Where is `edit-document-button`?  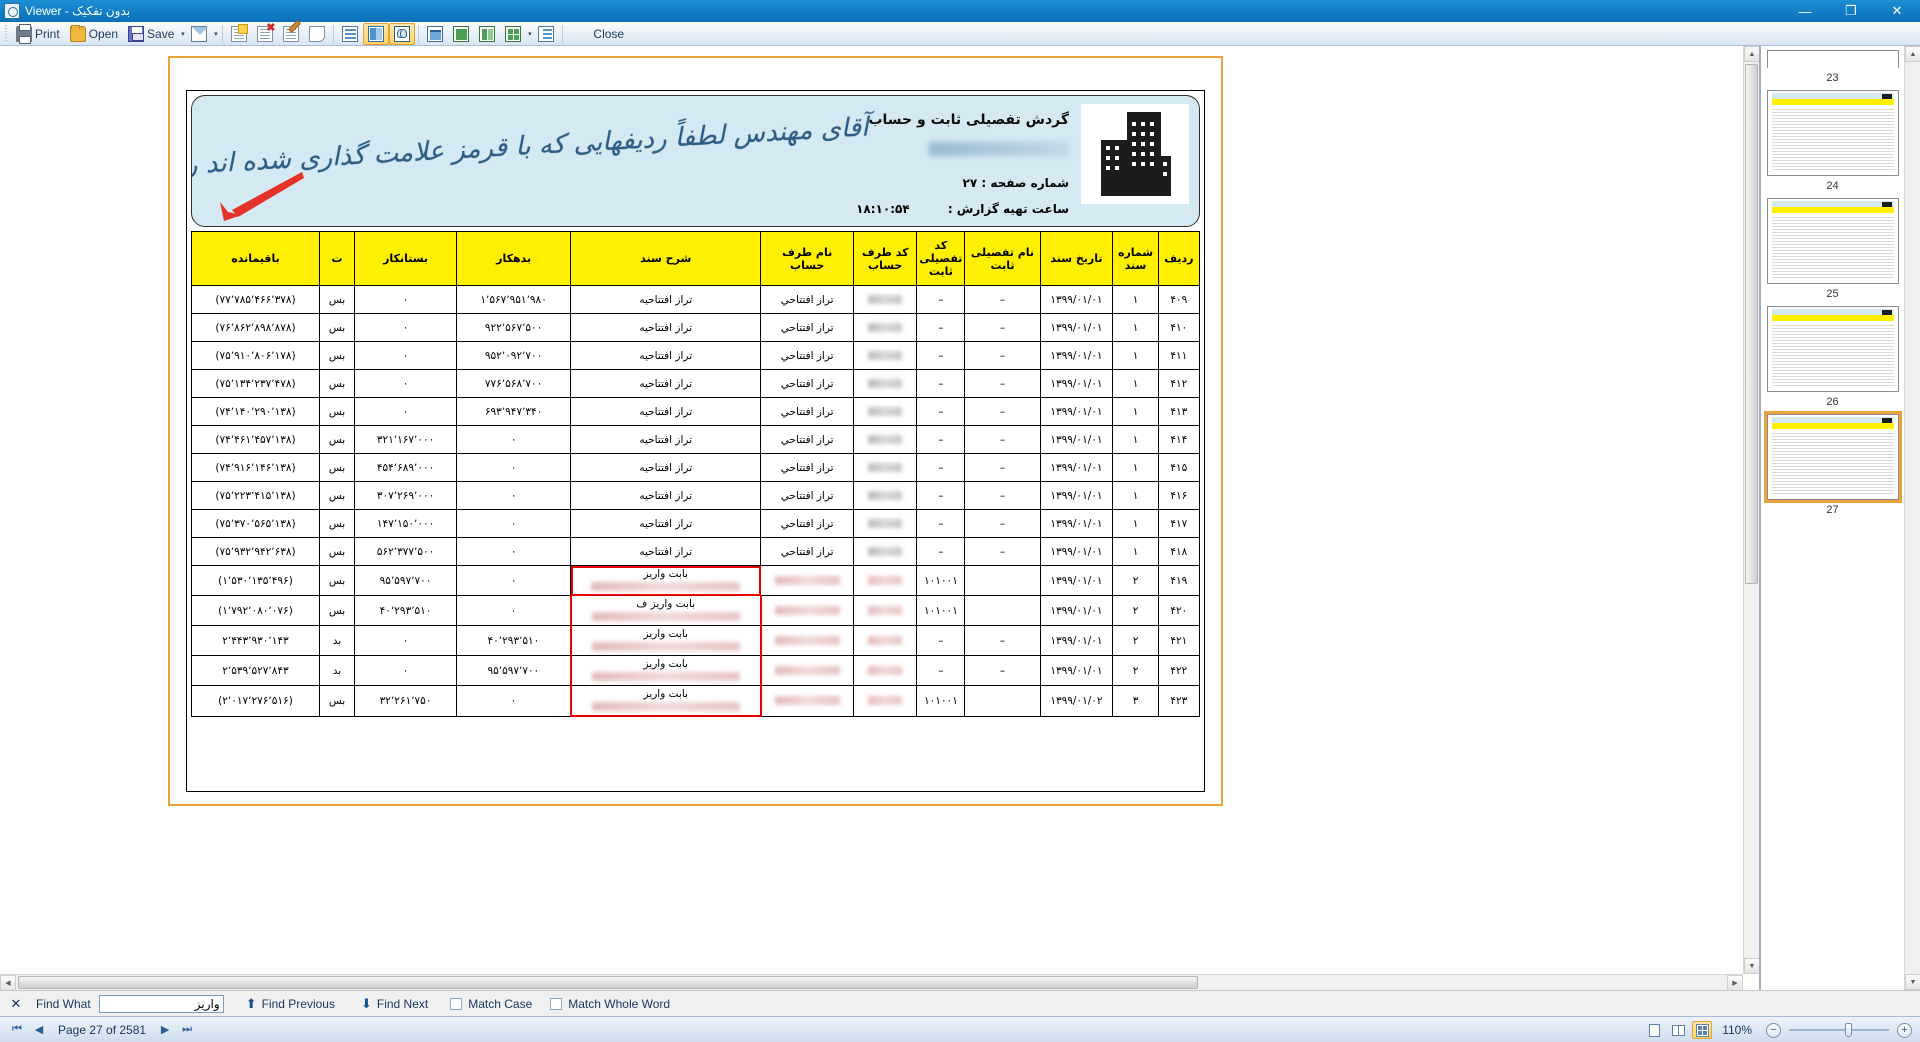 edit-document-button is located at coordinates (291, 34).